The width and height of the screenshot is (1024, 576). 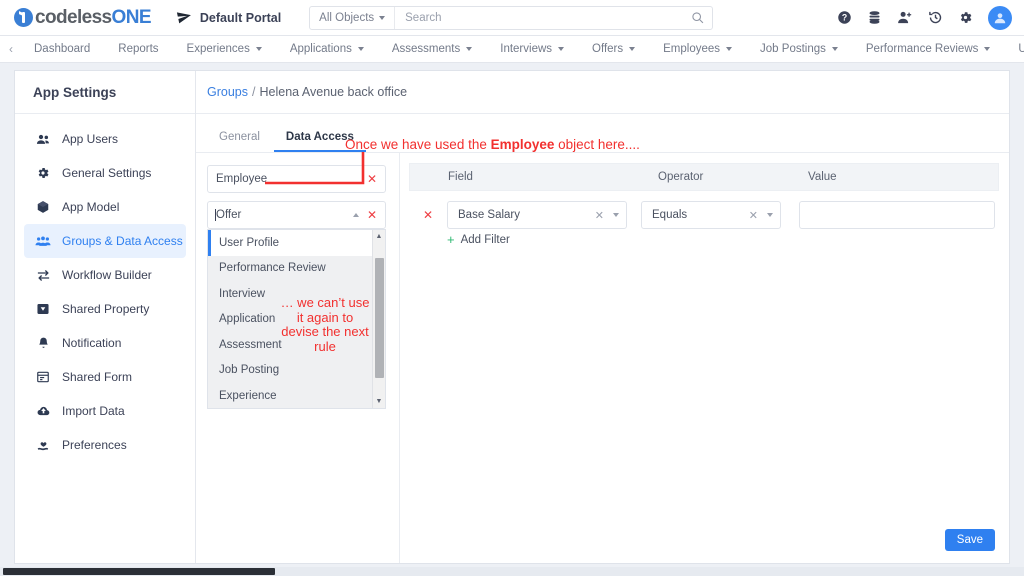 What do you see at coordinates (965, 17) in the screenshot?
I see `settings-gear-icon` at bounding box center [965, 17].